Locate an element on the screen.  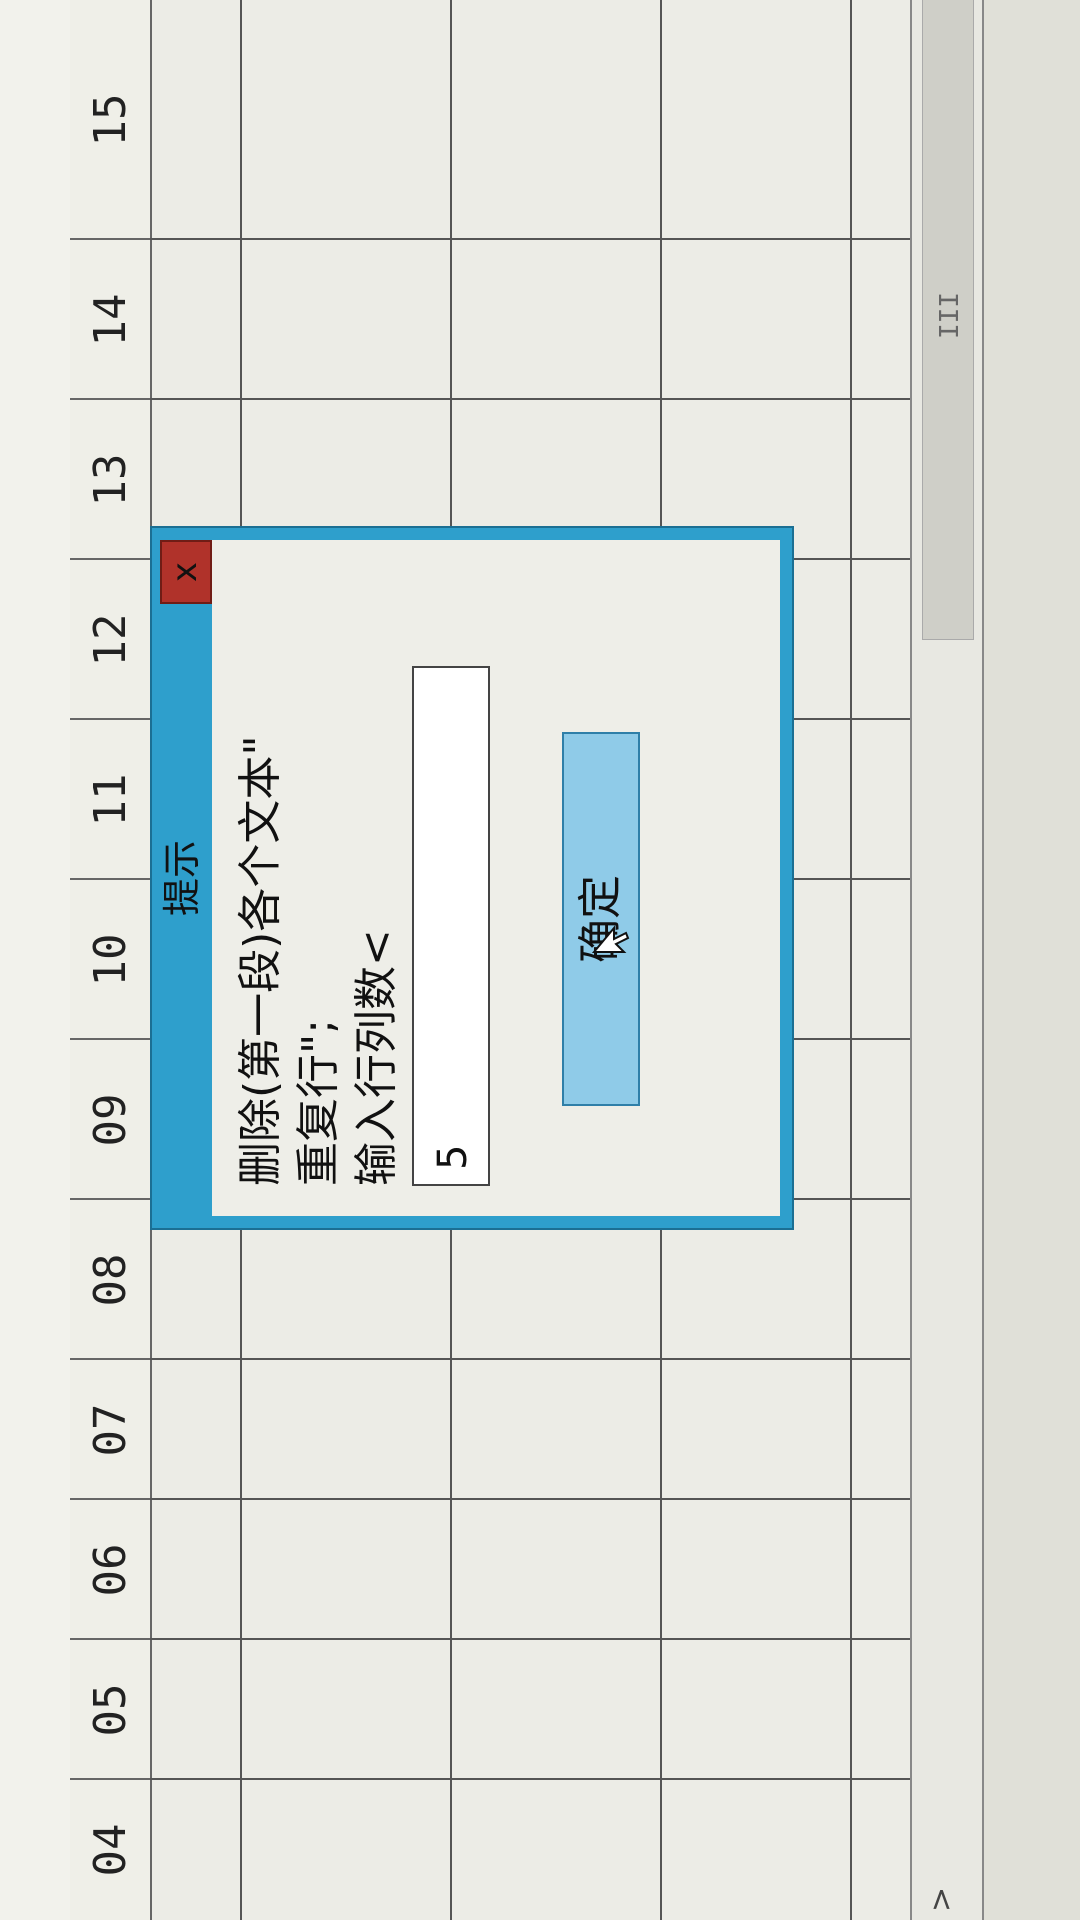
dialog-title: 提示 is located at coordinates (182, 878).